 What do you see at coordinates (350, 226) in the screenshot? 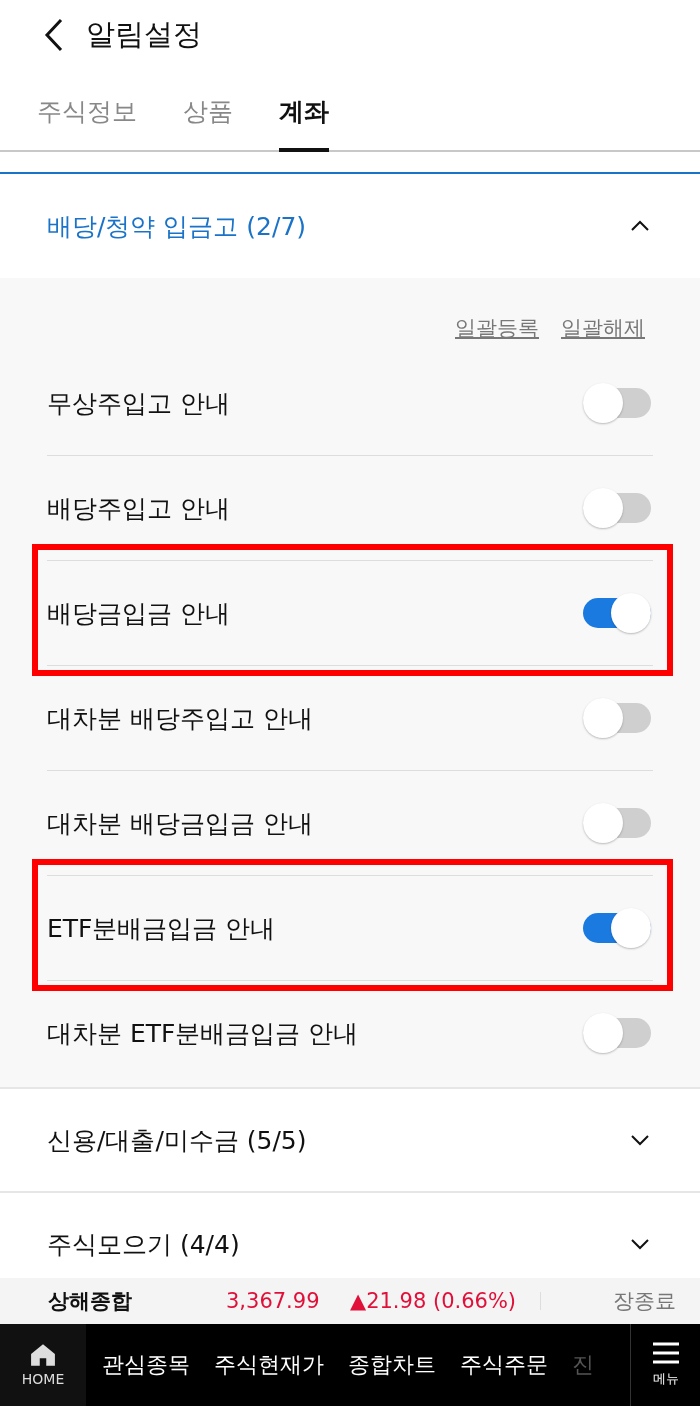
I see `section-header: 배당/청약 입금고 (2/7)` at bounding box center [350, 226].